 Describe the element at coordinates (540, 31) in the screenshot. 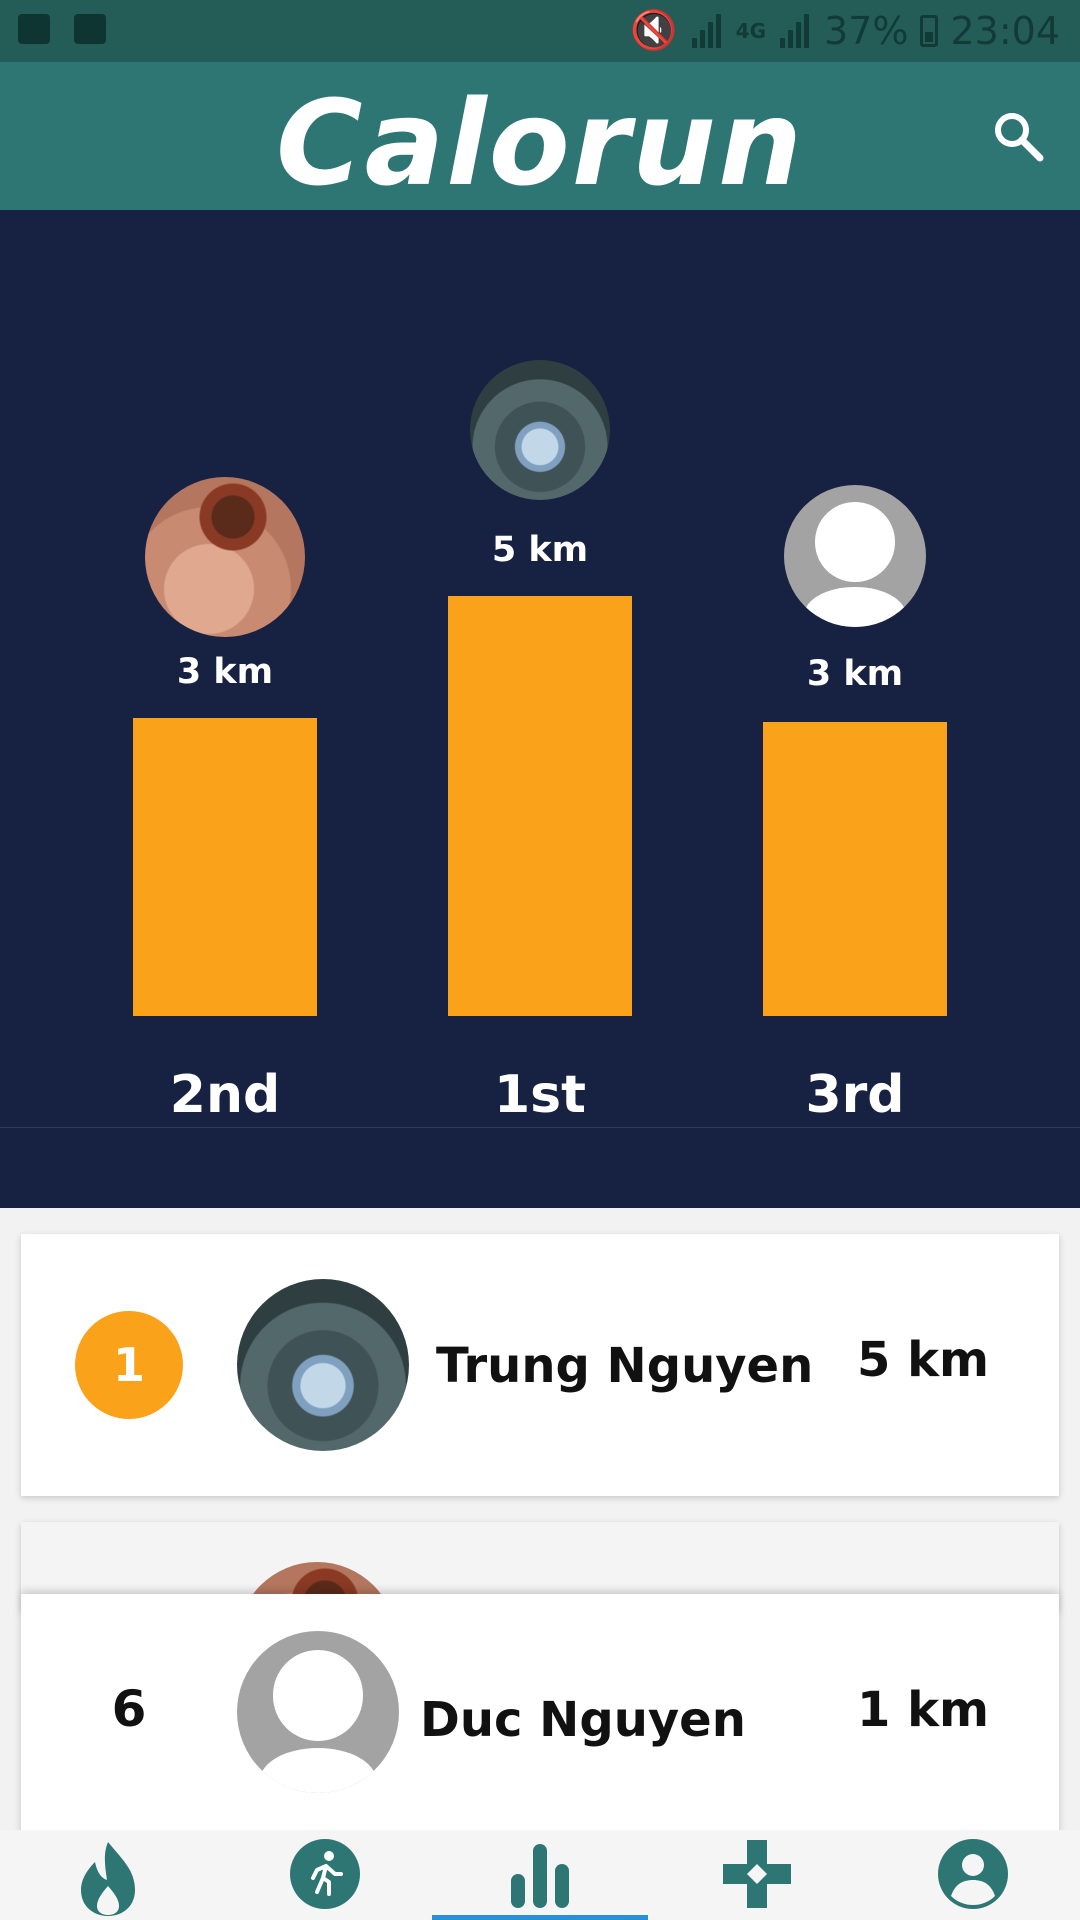

I see `status-bar: 🔇 4G 37% 23:04` at that location.